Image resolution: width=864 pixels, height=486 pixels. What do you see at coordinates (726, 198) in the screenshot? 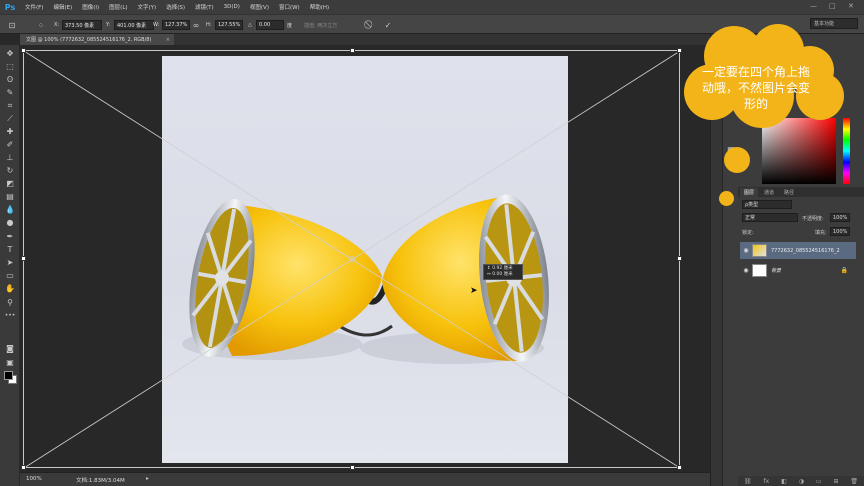
I see `annotation-bubble-small` at bounding box center [726, 198].